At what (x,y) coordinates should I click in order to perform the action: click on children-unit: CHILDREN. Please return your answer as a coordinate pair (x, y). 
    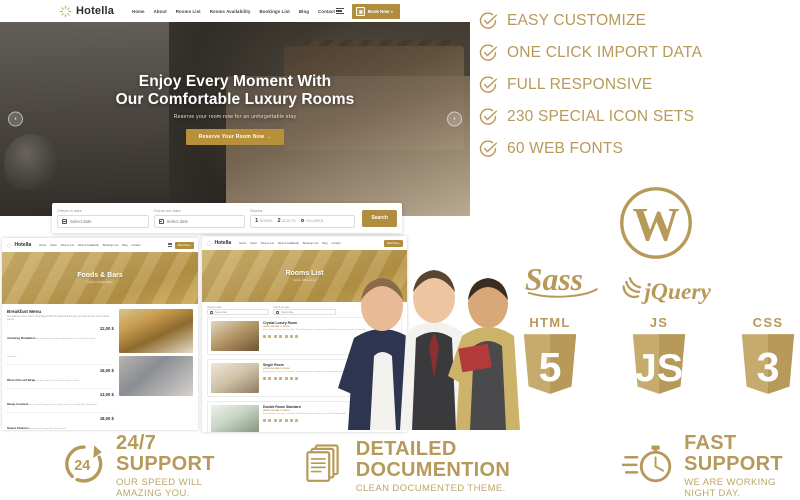
    Looking at the image, I should click on (314, 221).